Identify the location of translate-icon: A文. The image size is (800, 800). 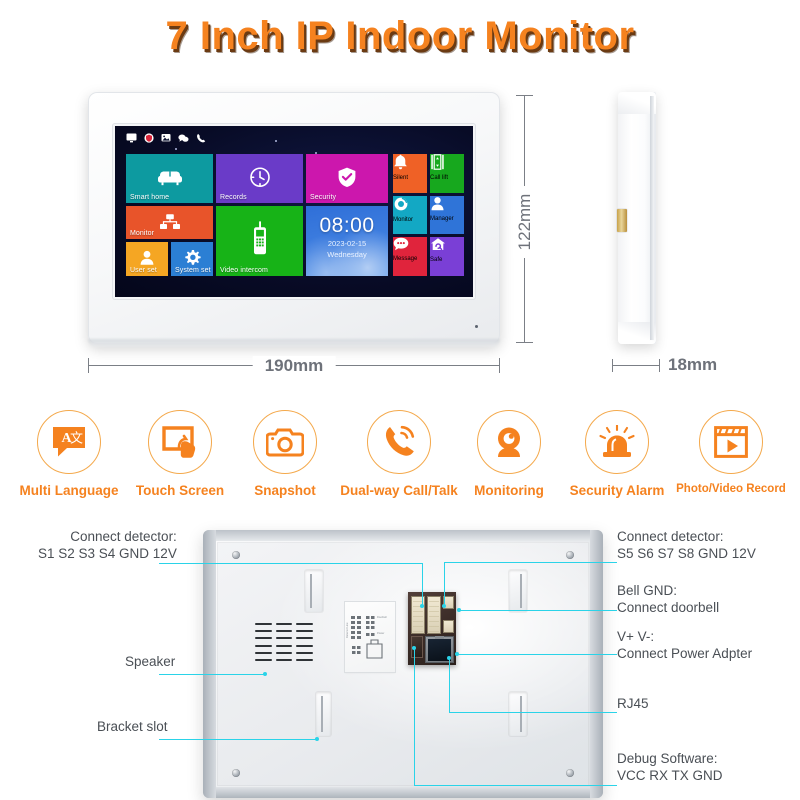
(69, 442).